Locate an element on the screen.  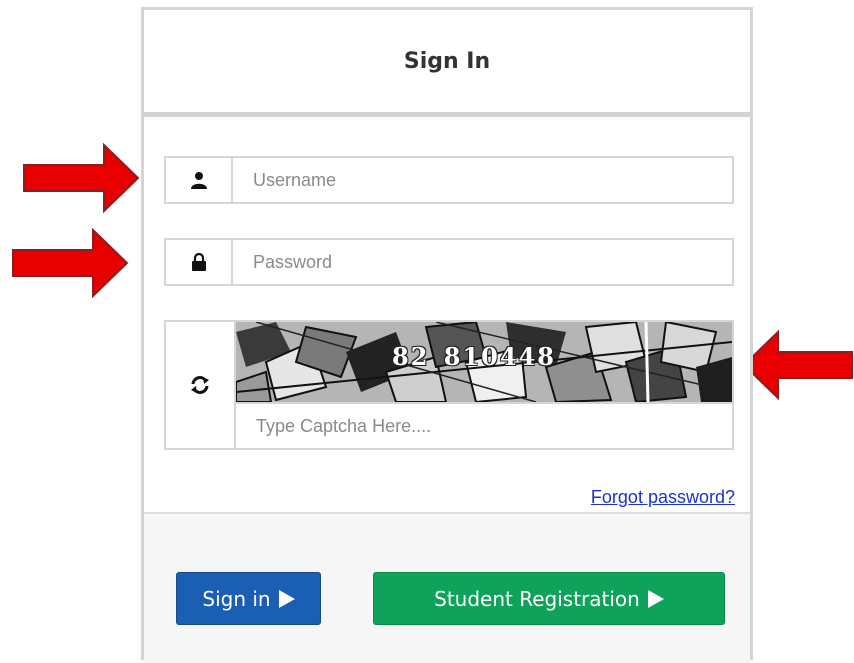
username-group is located at coordinates (449, 180).